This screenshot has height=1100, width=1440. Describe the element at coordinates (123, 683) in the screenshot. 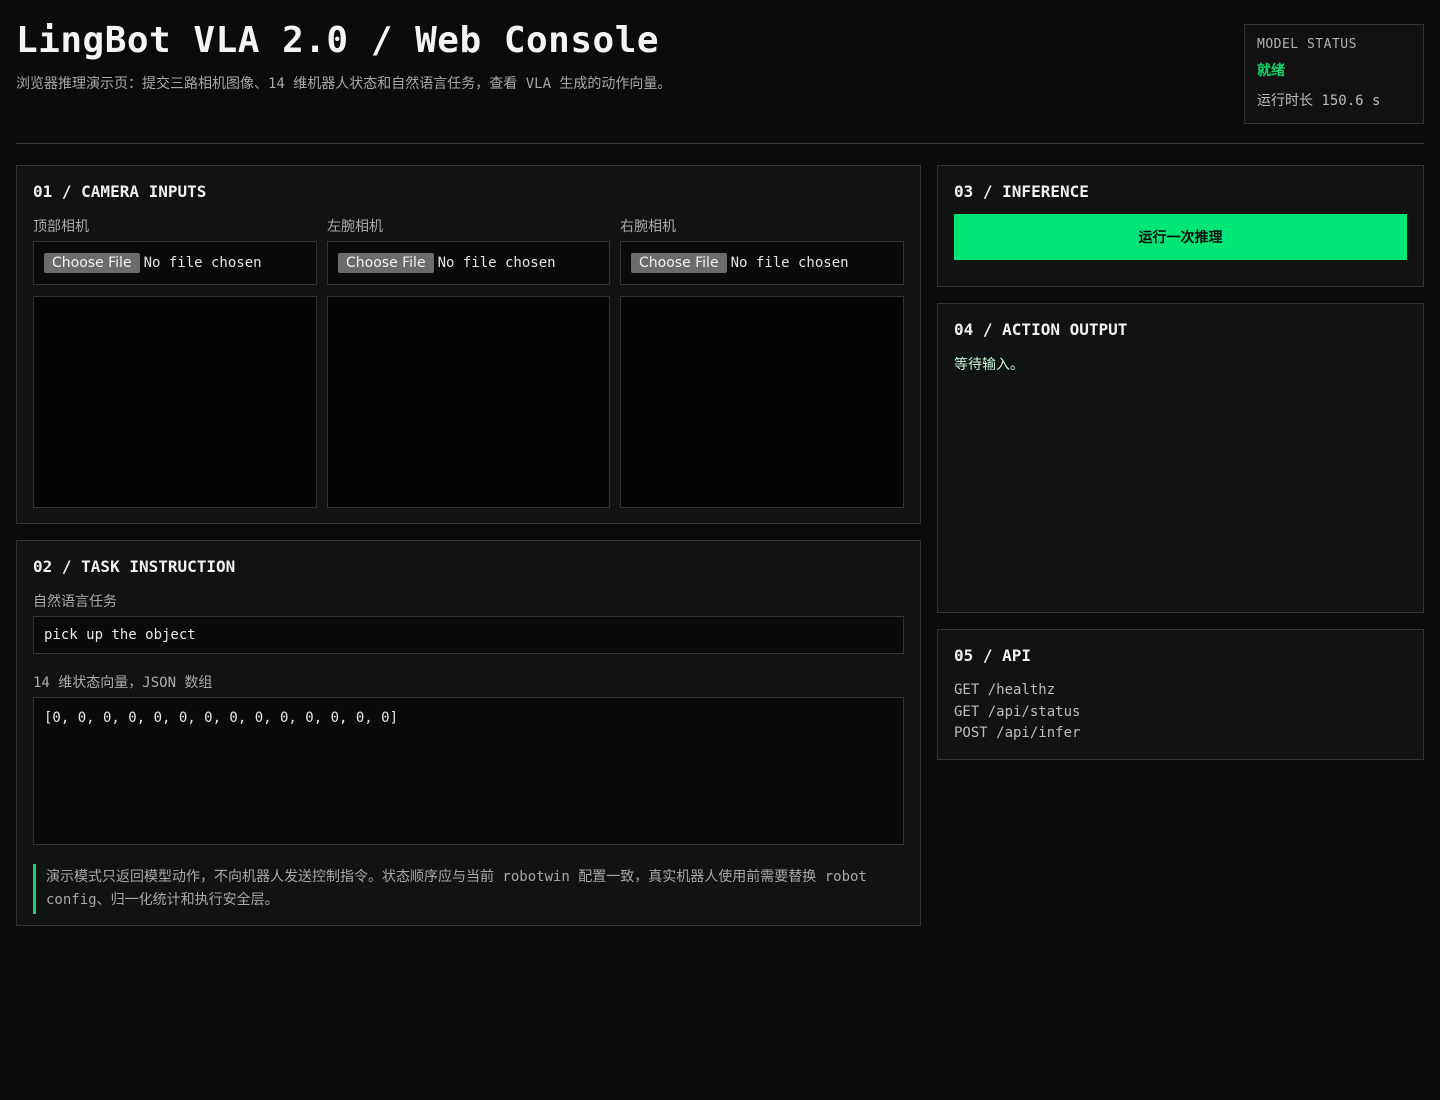

I see `state-vector-label: 14 维状态向量，JSON 数组` at that location.